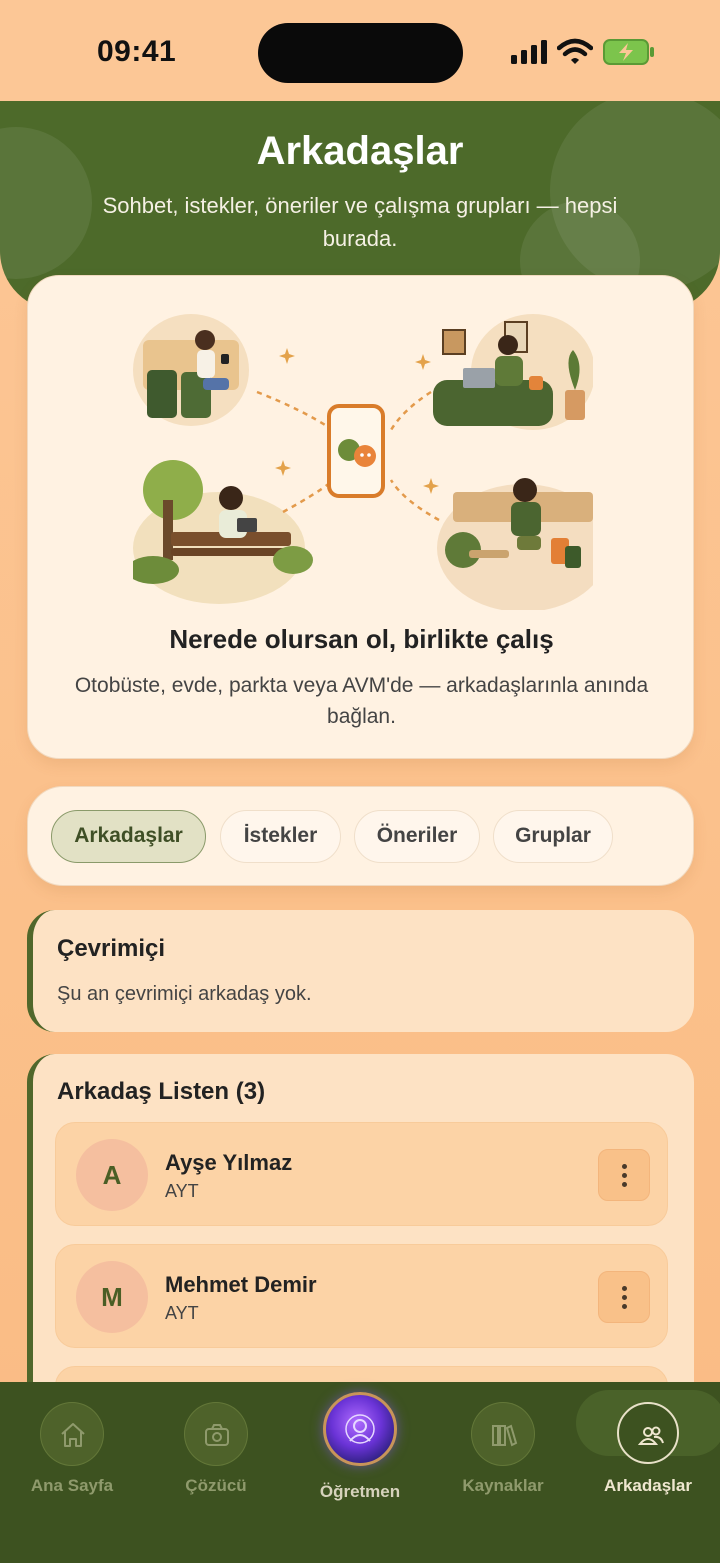 The width and height of the screenshot is (720, 1563). What do you see at coordinates (216, 1485) in the screenshot?
I see `nav-label: Çözücü` at bounding box center [216, 1485].